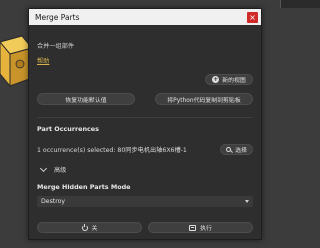  I want to click on merge-mode-title: Merge Hidden Parts Mode, so click(84, 187).